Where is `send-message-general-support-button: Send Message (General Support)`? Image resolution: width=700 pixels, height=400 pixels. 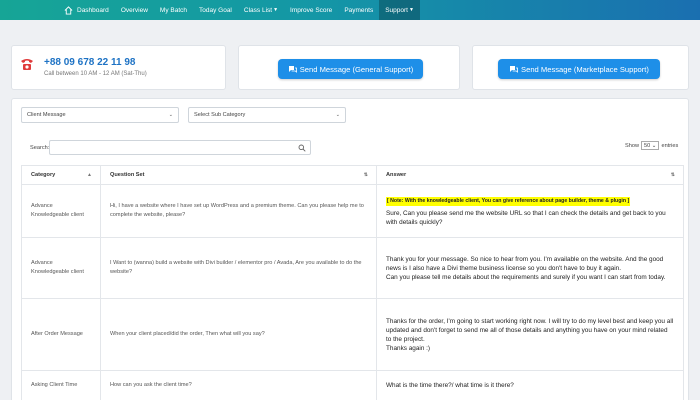
send-message-general-support-button: Send Message (General Support) is located at coordinates (350, 69).